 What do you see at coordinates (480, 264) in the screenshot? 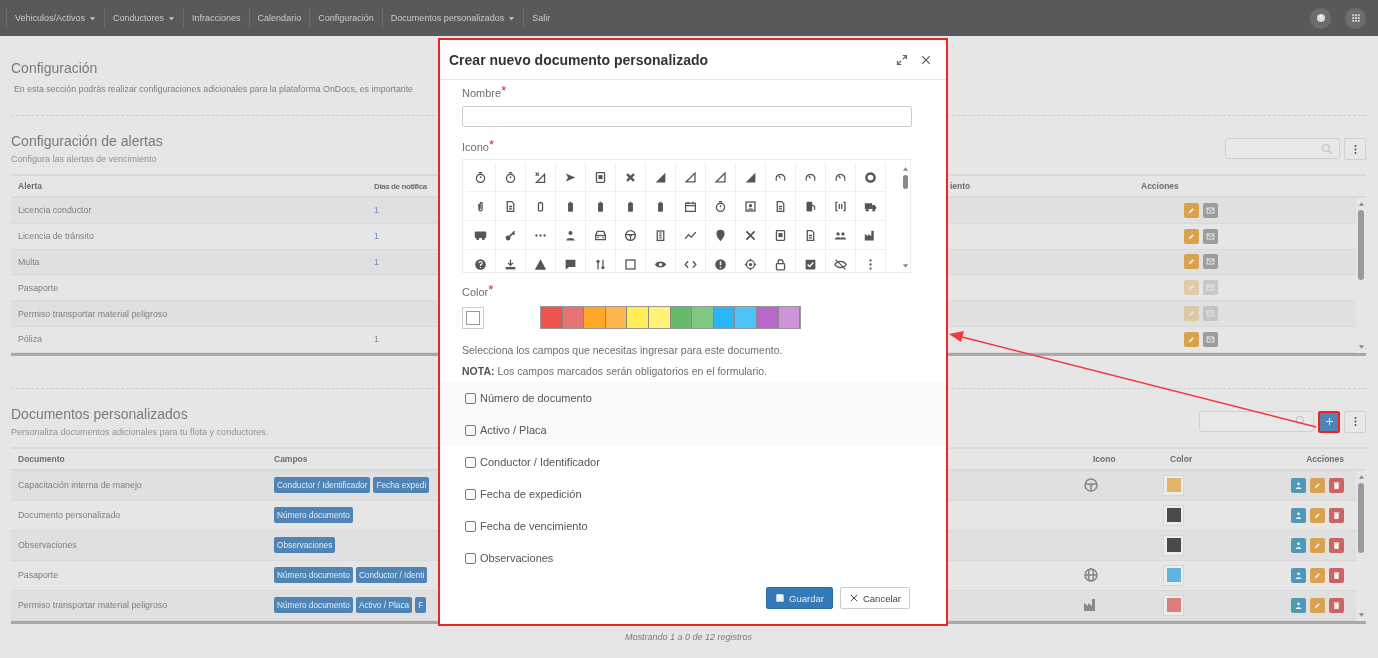
I see `question-icon` at bounding box center [480, 264].